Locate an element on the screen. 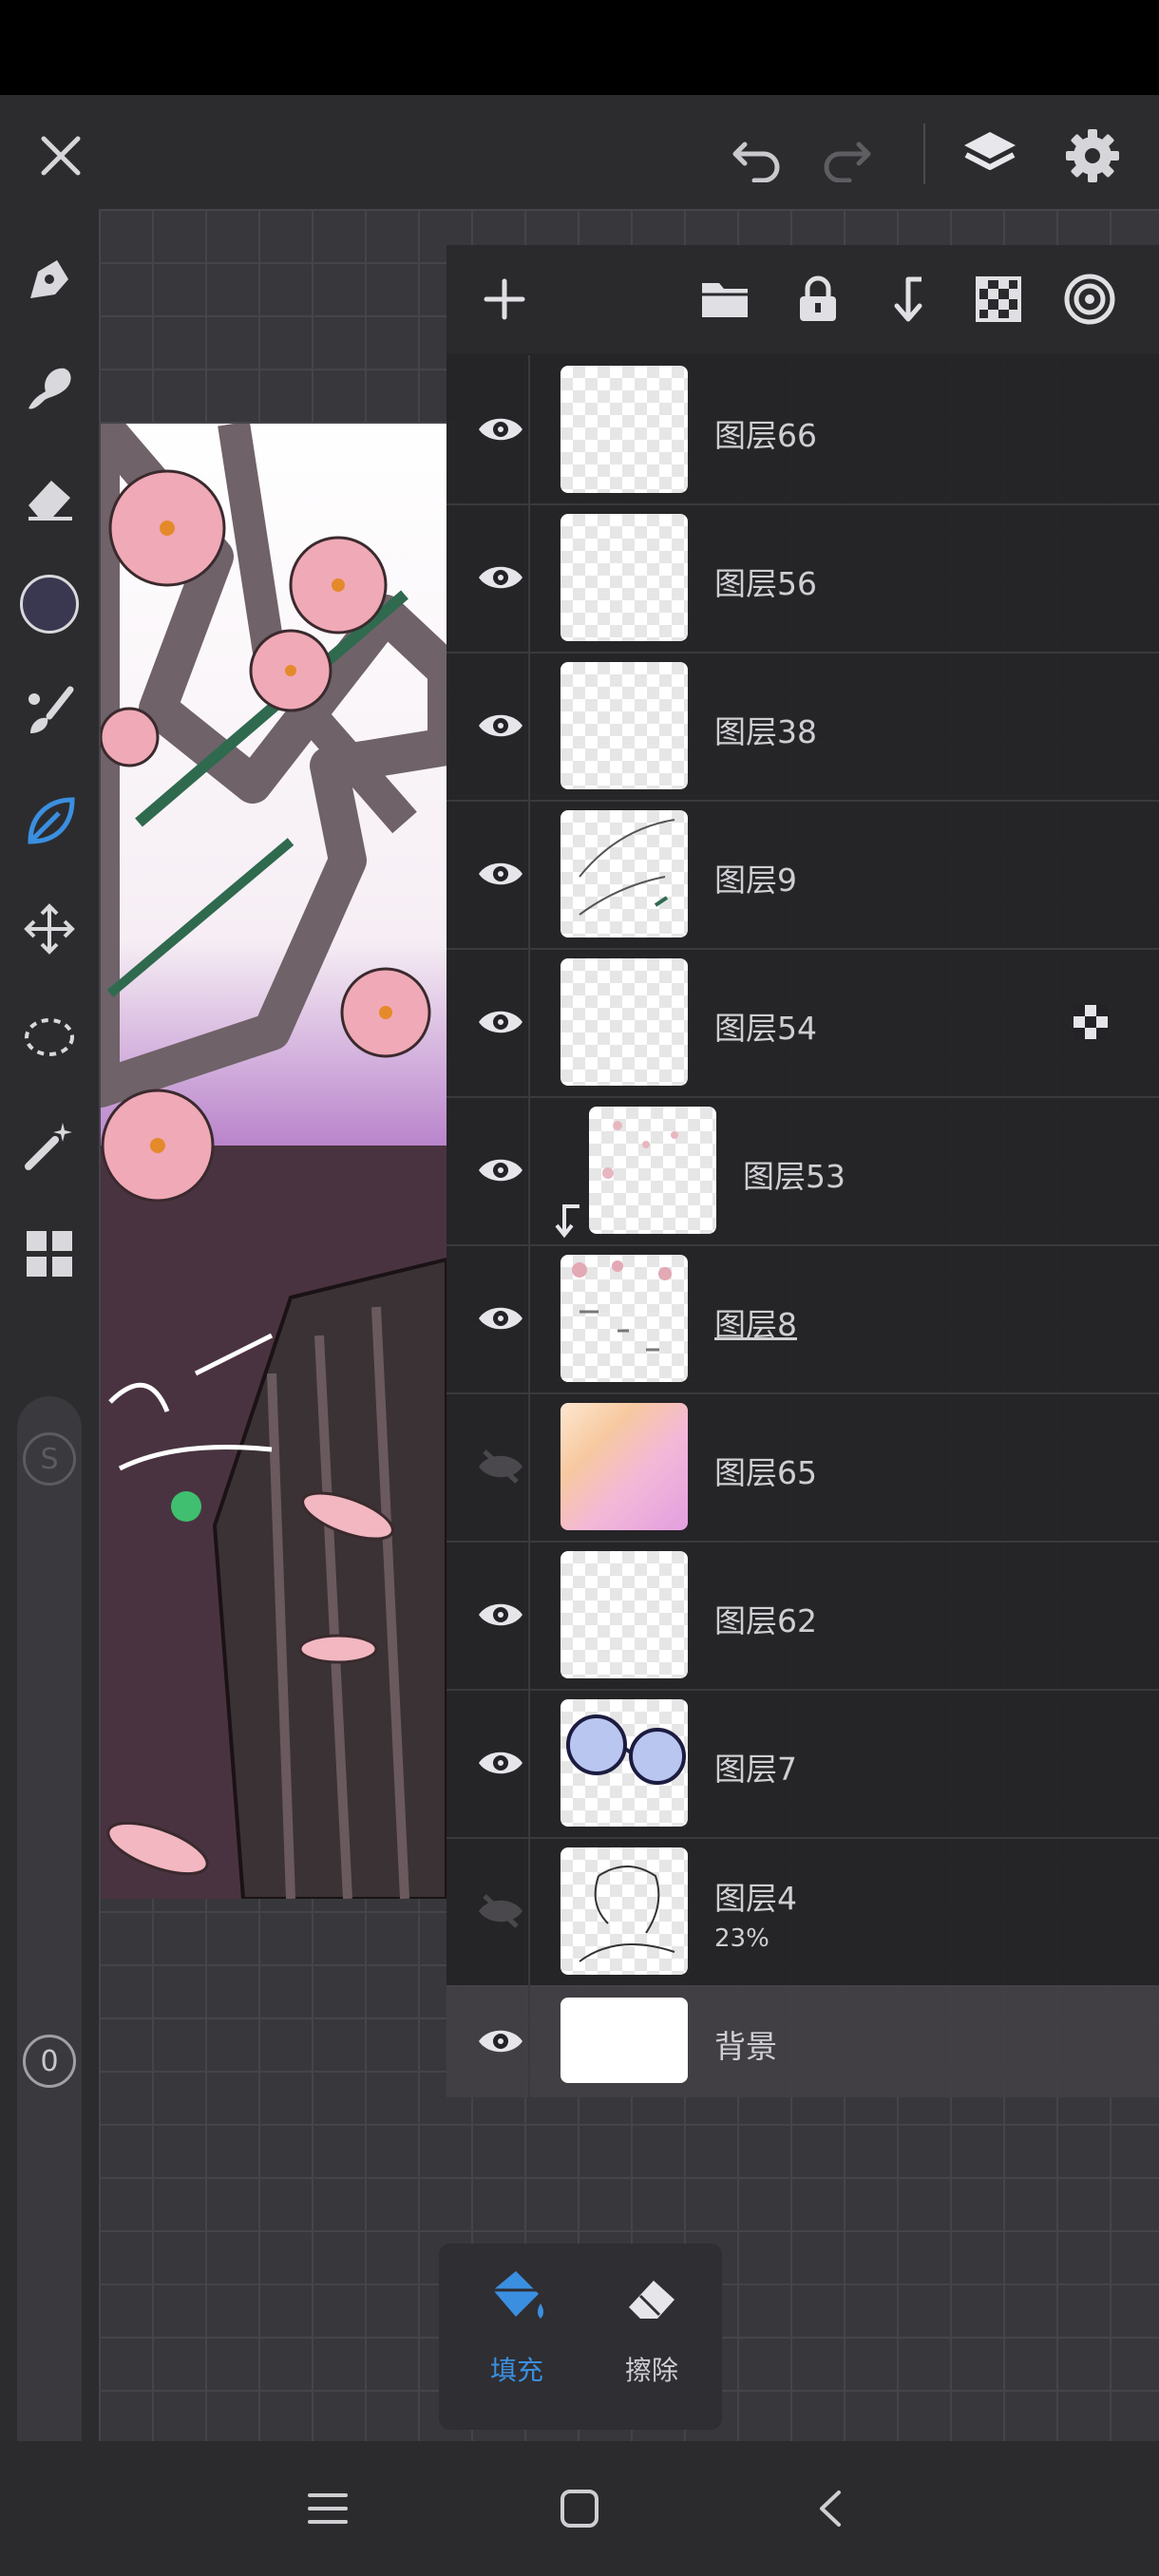 This screenshot has width=1159, height=2576. add-icon is located at coordinates (504, 299).